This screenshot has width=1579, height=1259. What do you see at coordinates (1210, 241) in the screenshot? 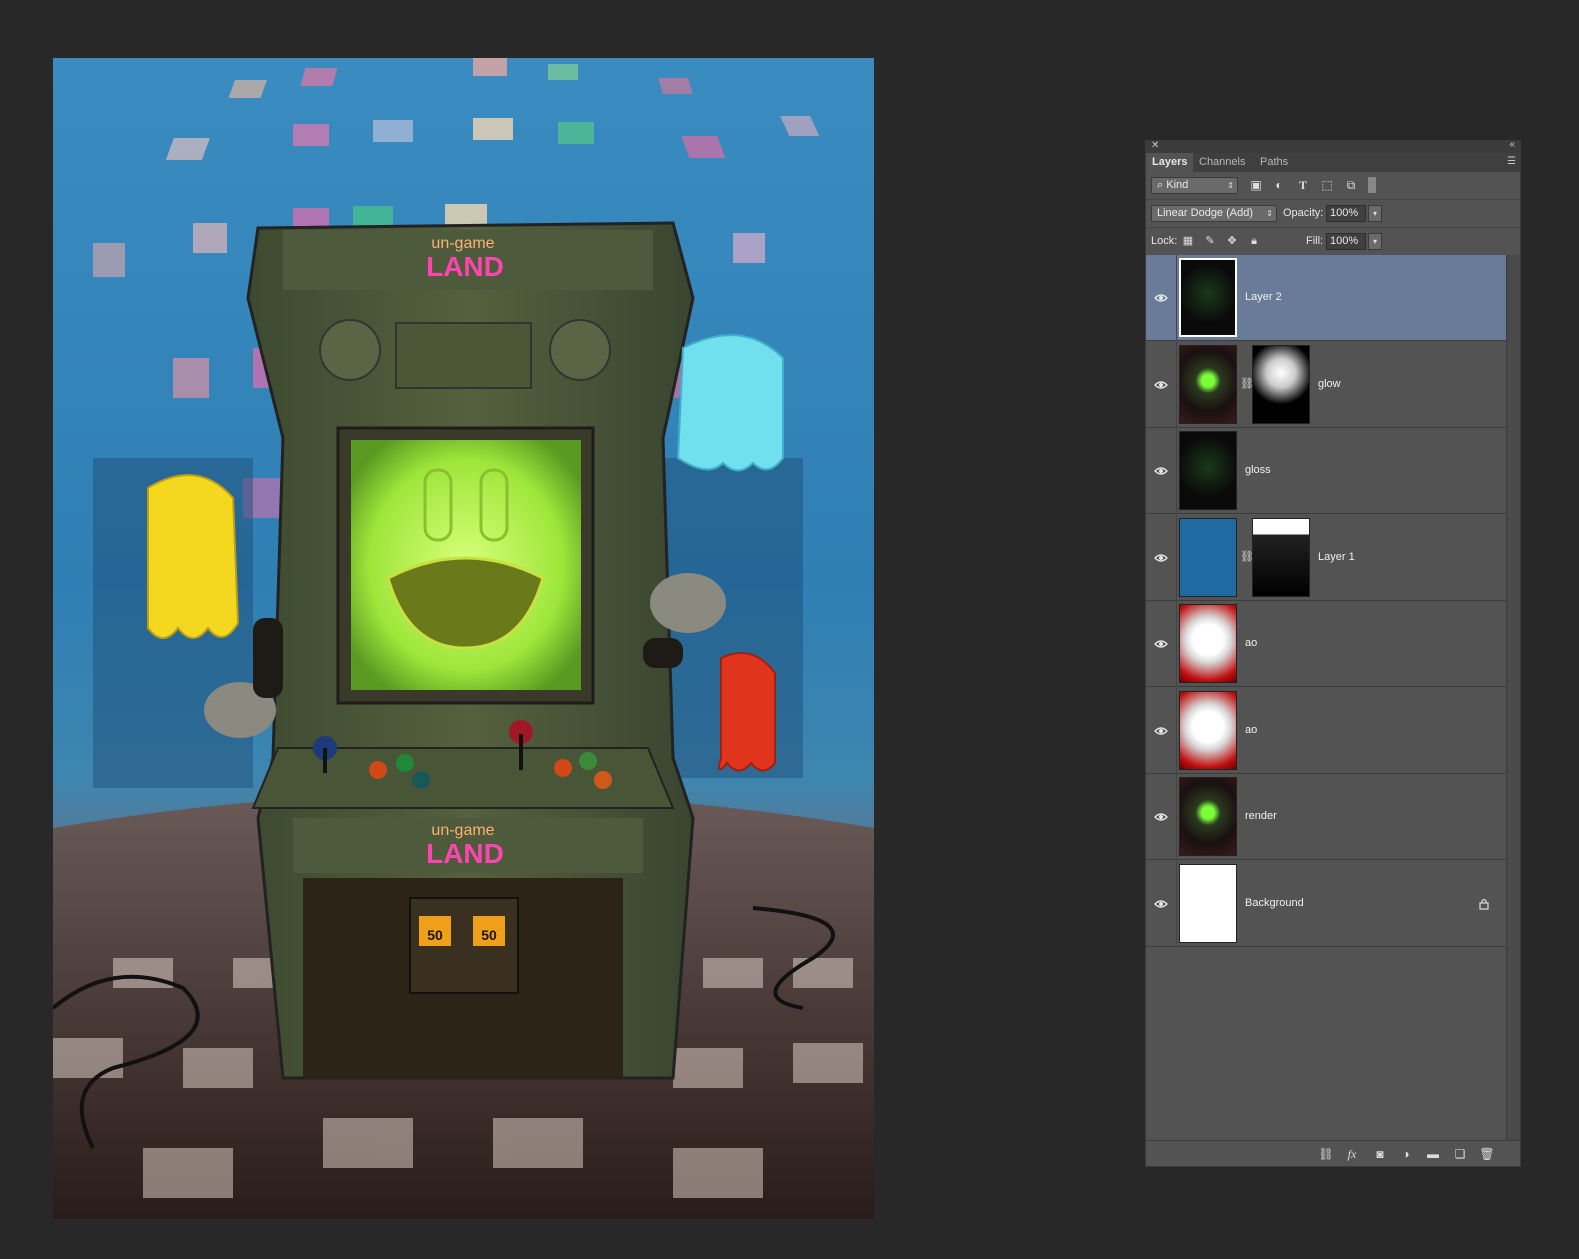
I see `lock-image-brush-icon: ✎` at bounding box center [1210, 241].